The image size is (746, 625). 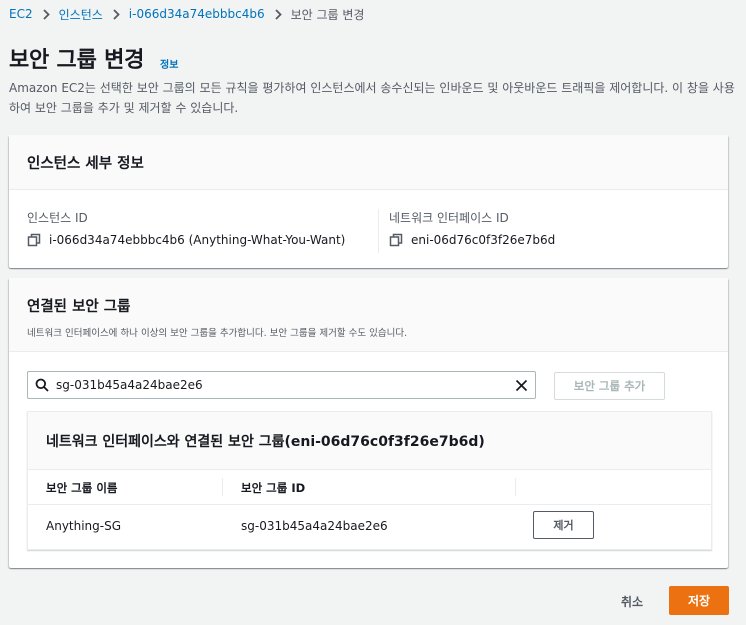 I want to click on breadcrumb: EC2 인스턴스 i-066d34a74ebbbc4b6 보안 그룹 변경, so click(x=186, y=14).